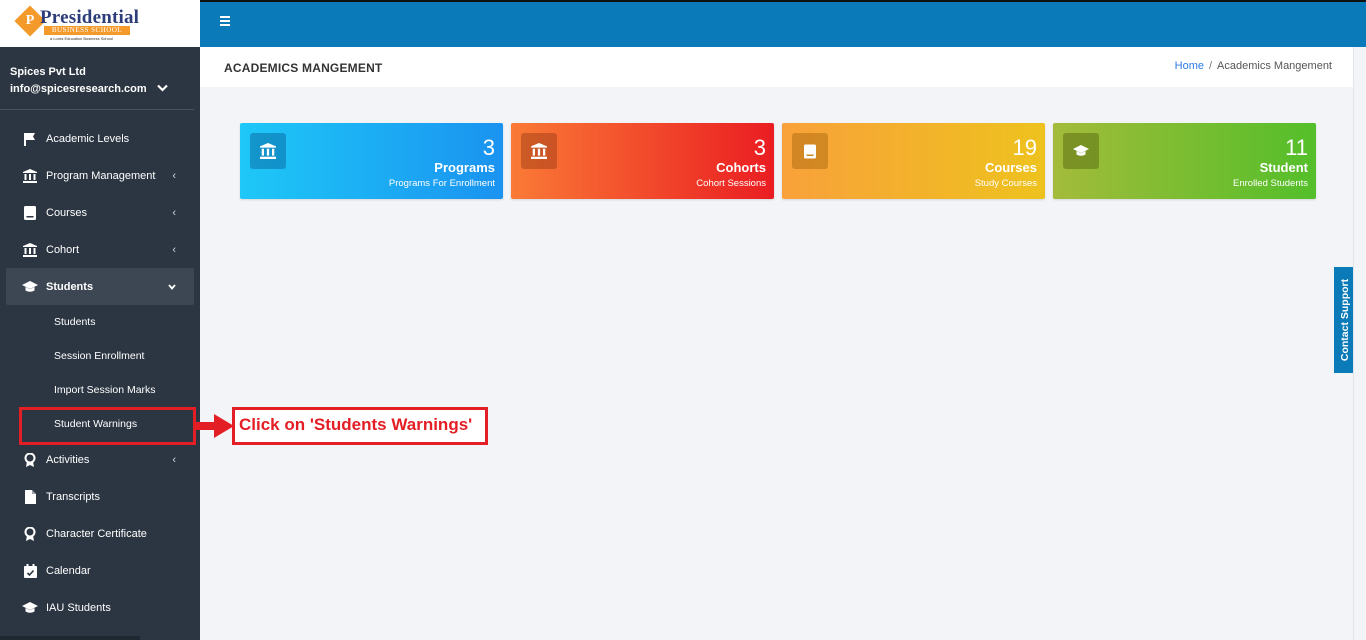  Describe the element at coordinates (30, 496) in the screenshot. I see `document-icon` at that location.